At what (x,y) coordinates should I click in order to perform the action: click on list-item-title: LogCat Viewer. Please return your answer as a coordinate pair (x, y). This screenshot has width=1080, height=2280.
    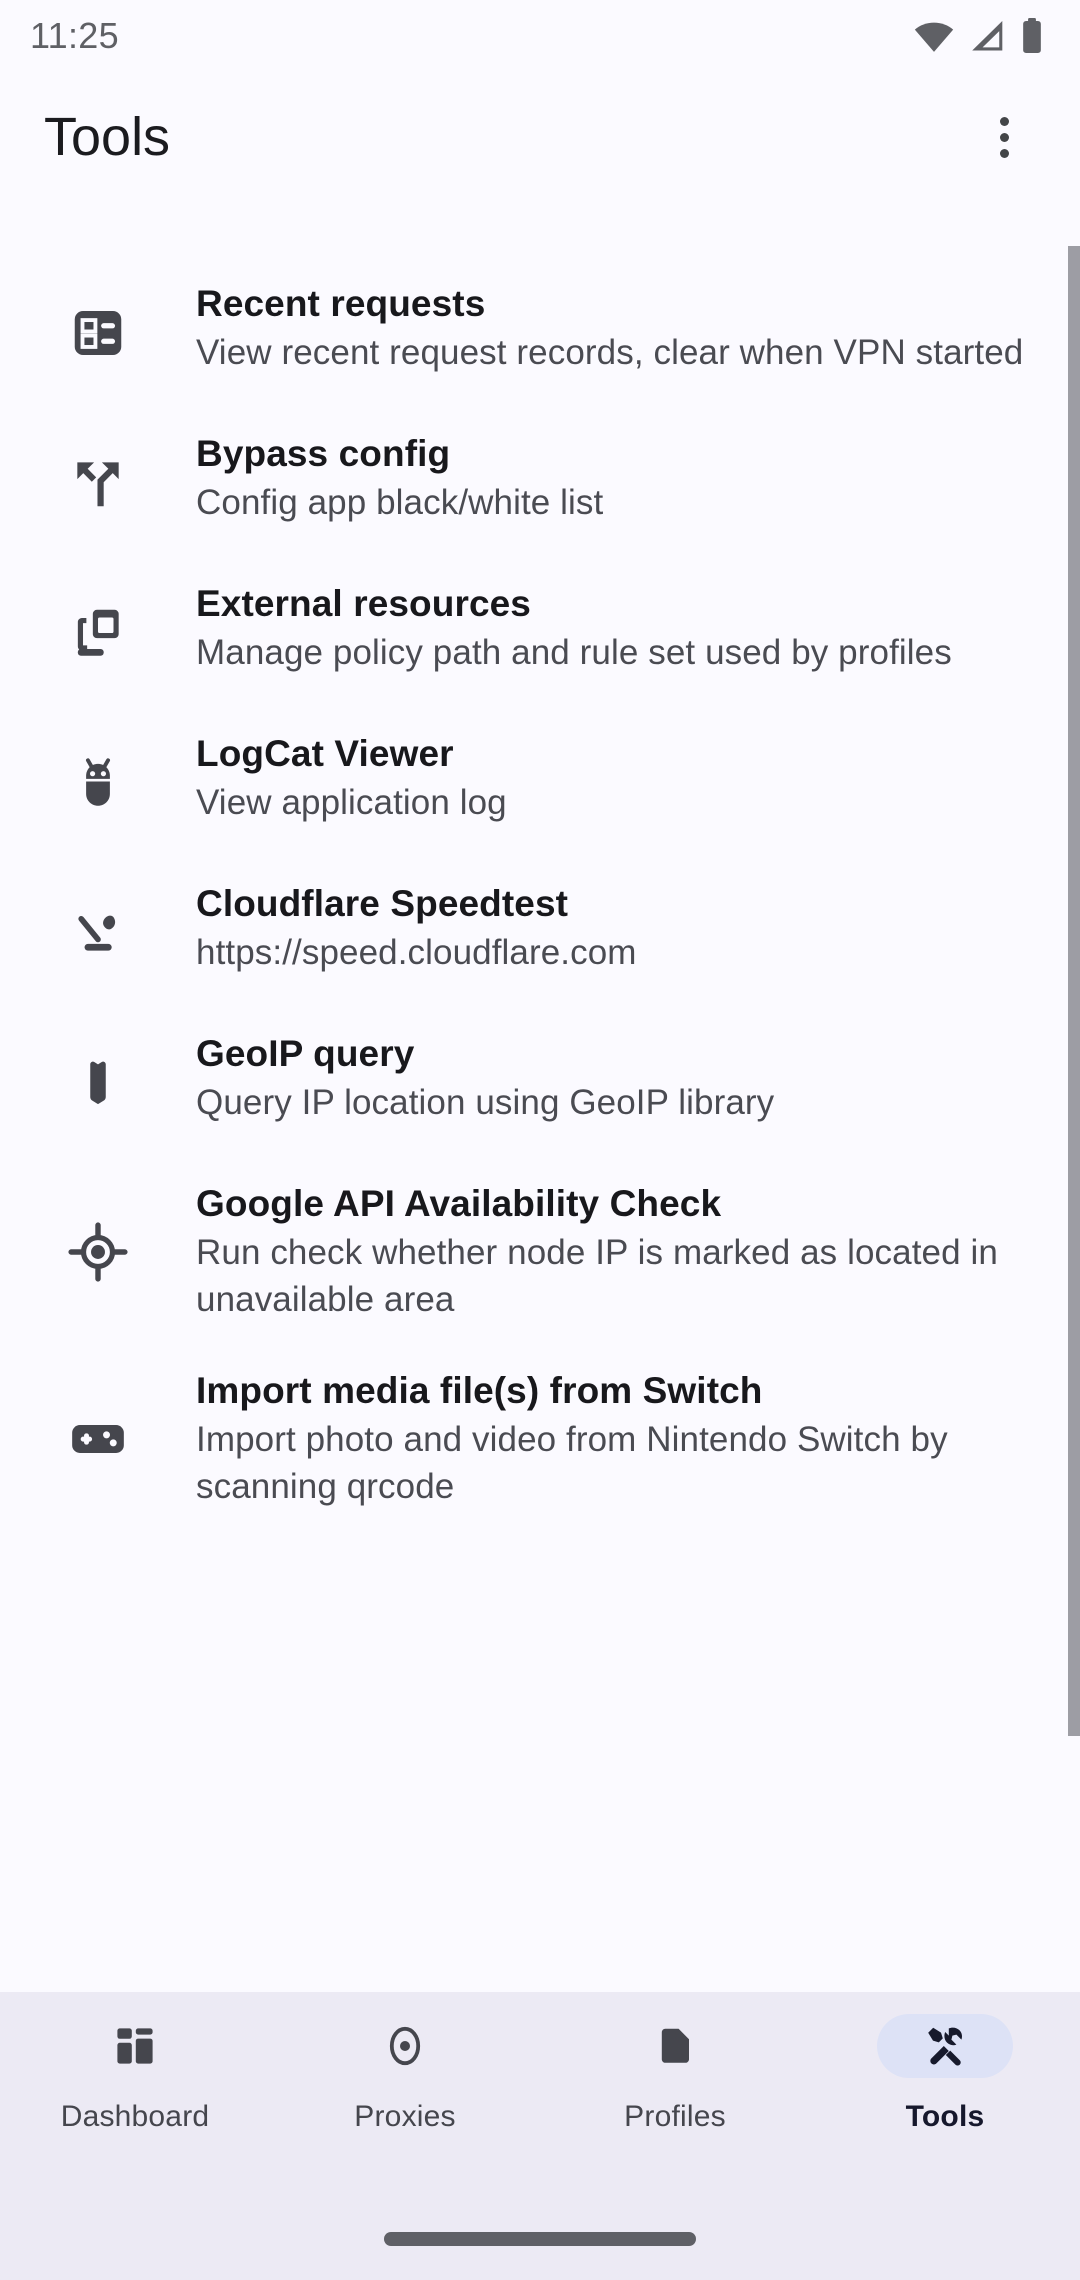
    Looking at the image, I should click on (325, 753).